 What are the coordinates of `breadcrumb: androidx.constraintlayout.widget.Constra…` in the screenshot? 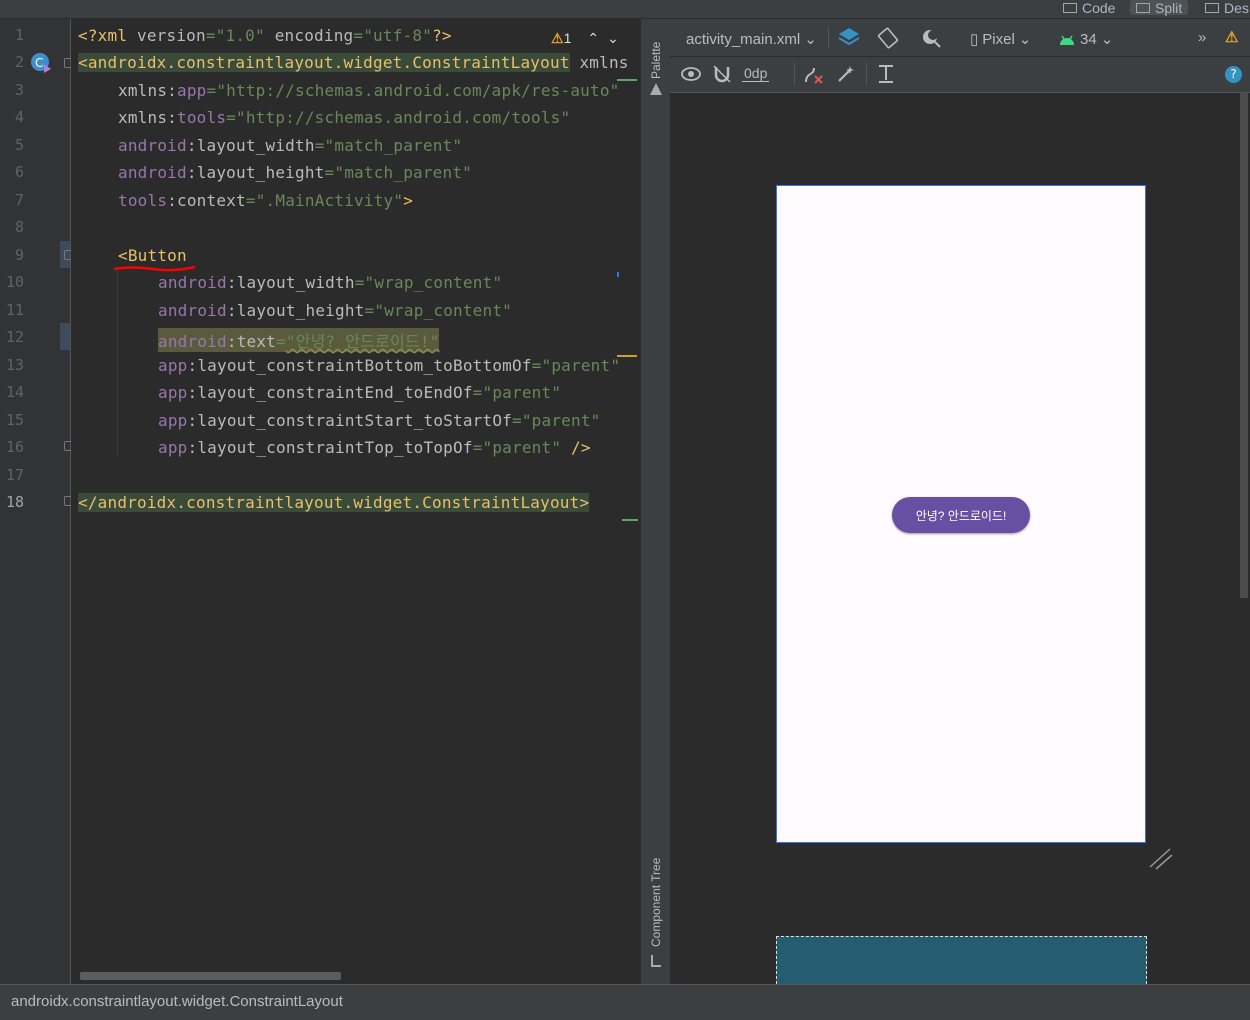 It's located at (177, 1001).